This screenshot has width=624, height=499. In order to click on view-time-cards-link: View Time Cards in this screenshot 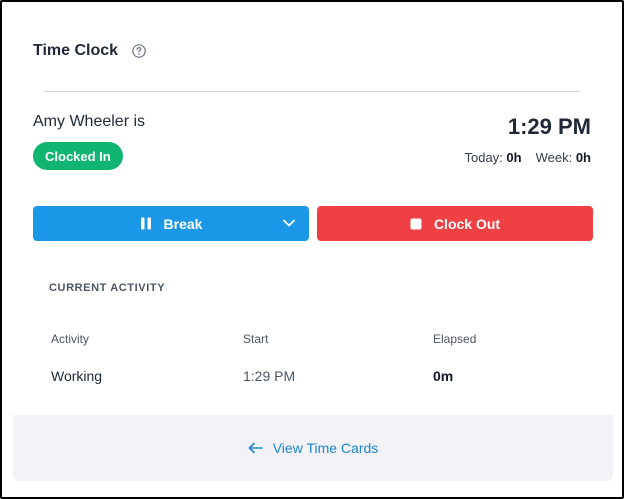, I will do `click(313, 448)`.